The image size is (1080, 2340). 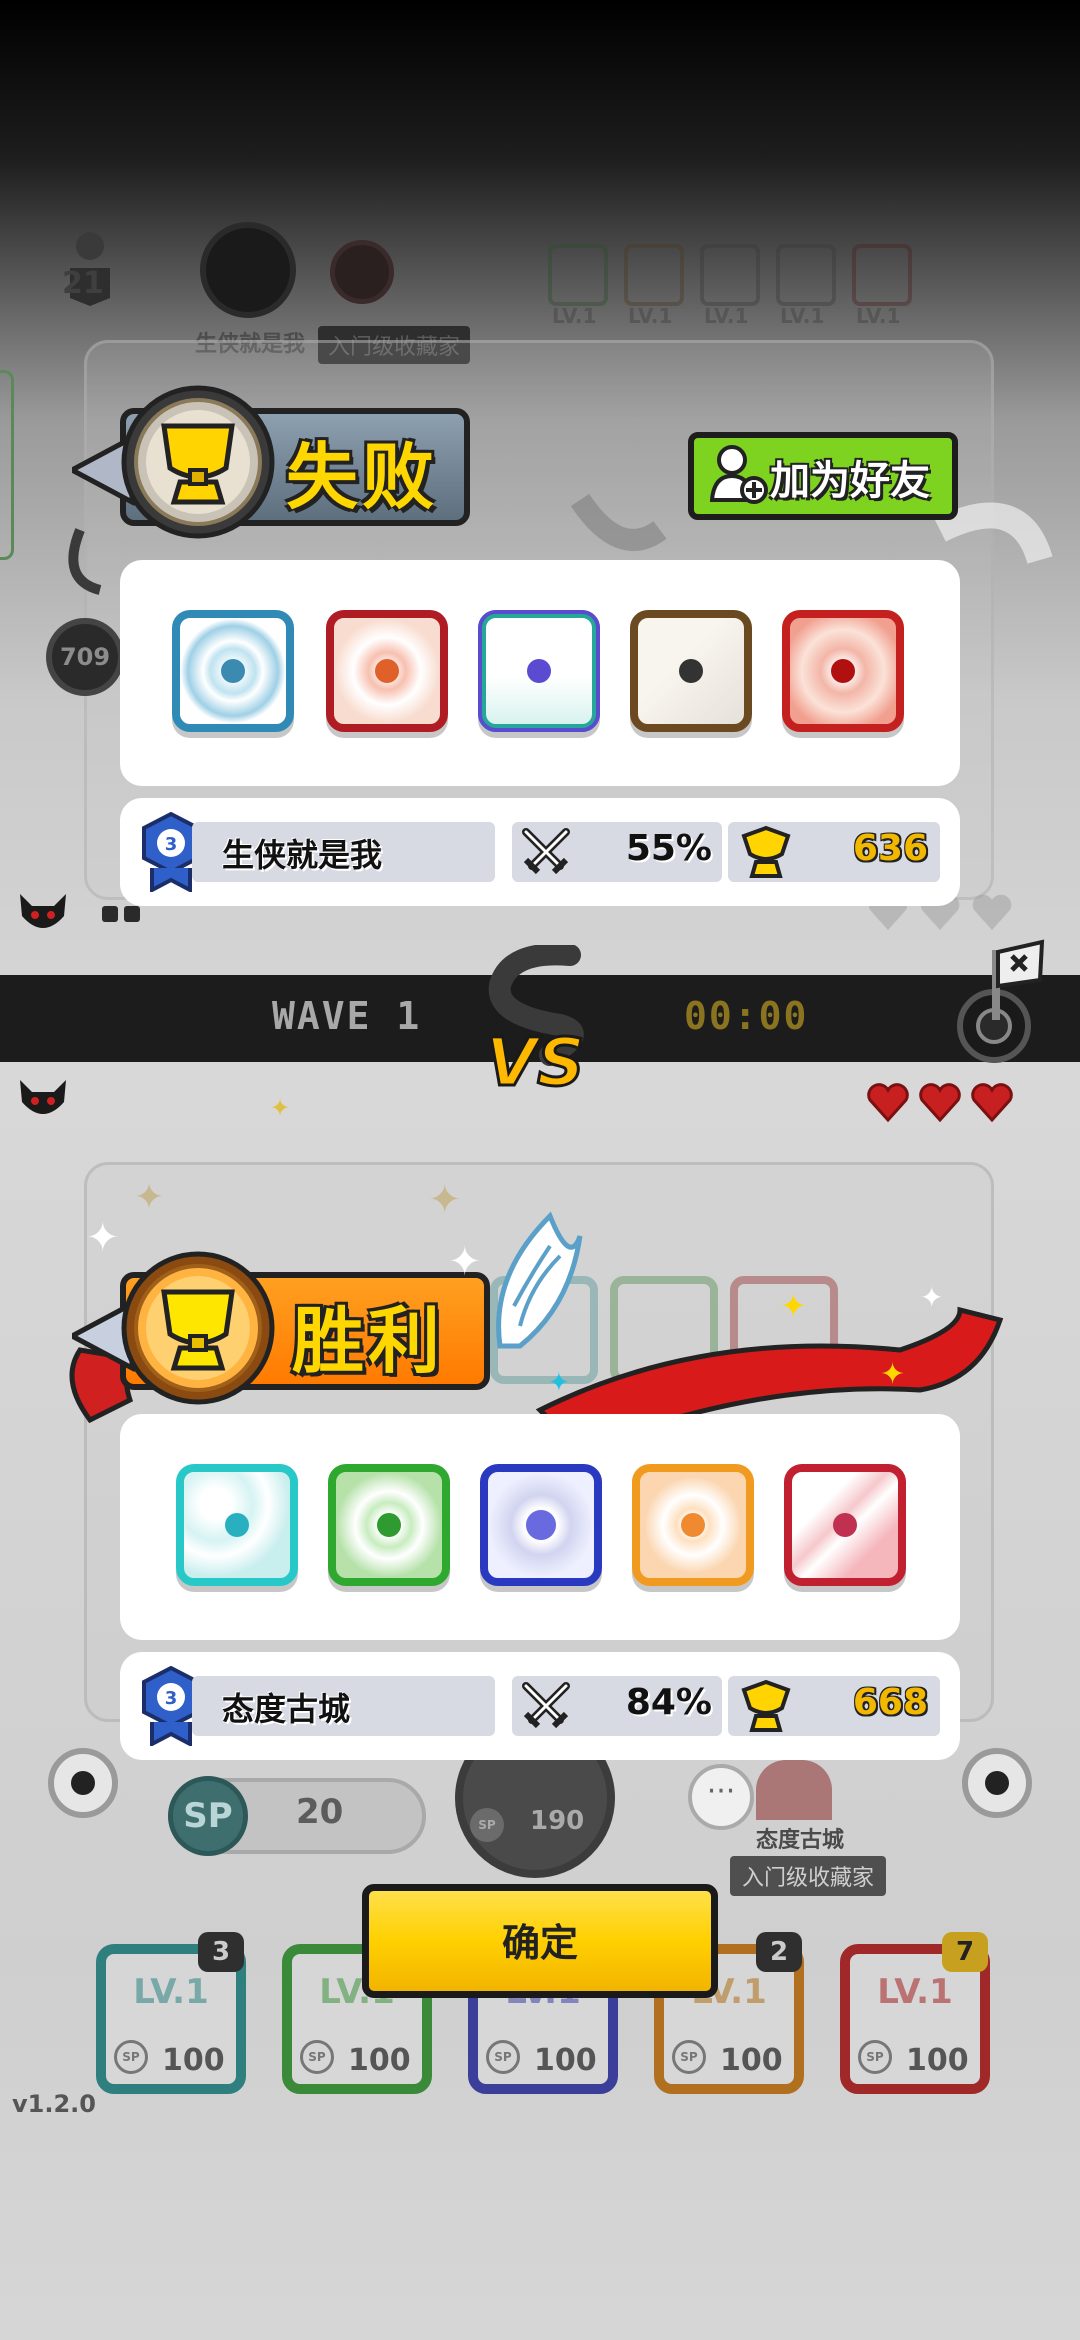 I want to click on victory-title: 胜利, so click(x=368, y=1341).